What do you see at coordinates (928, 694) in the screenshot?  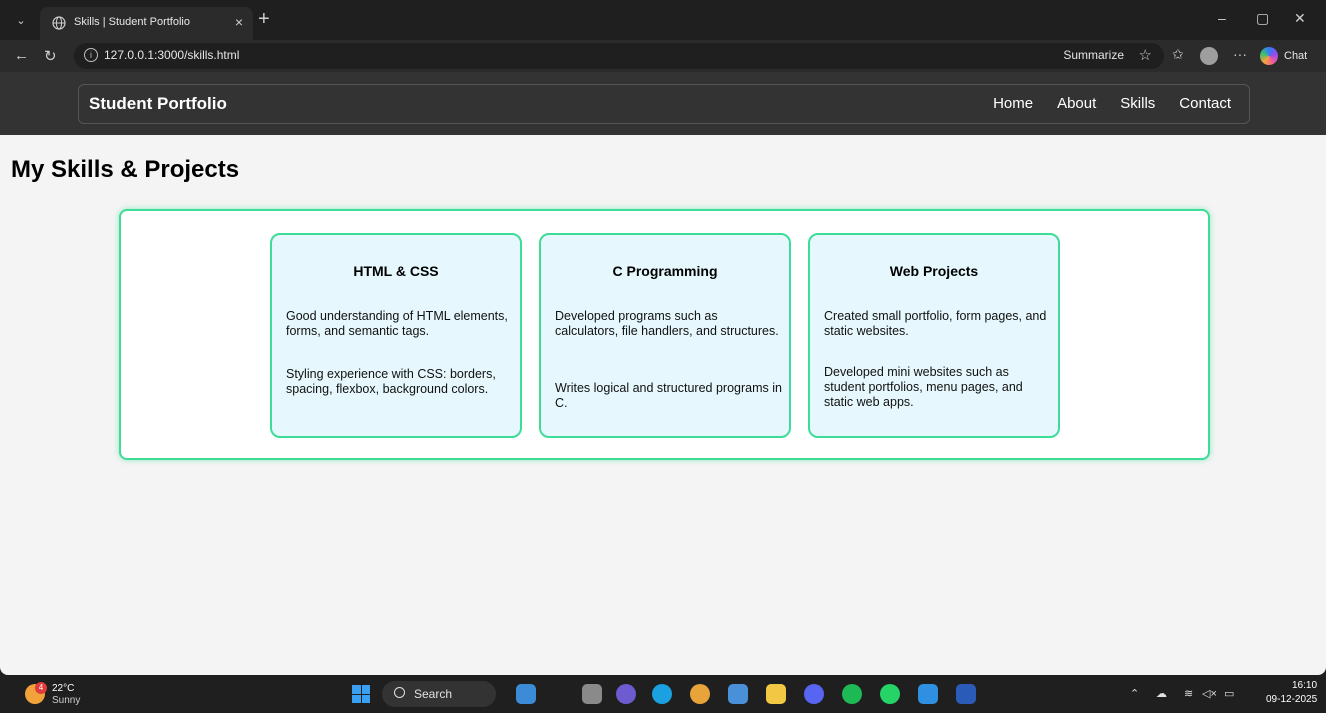 I see `vscode-app-icon` at bounding box center [928, 694].